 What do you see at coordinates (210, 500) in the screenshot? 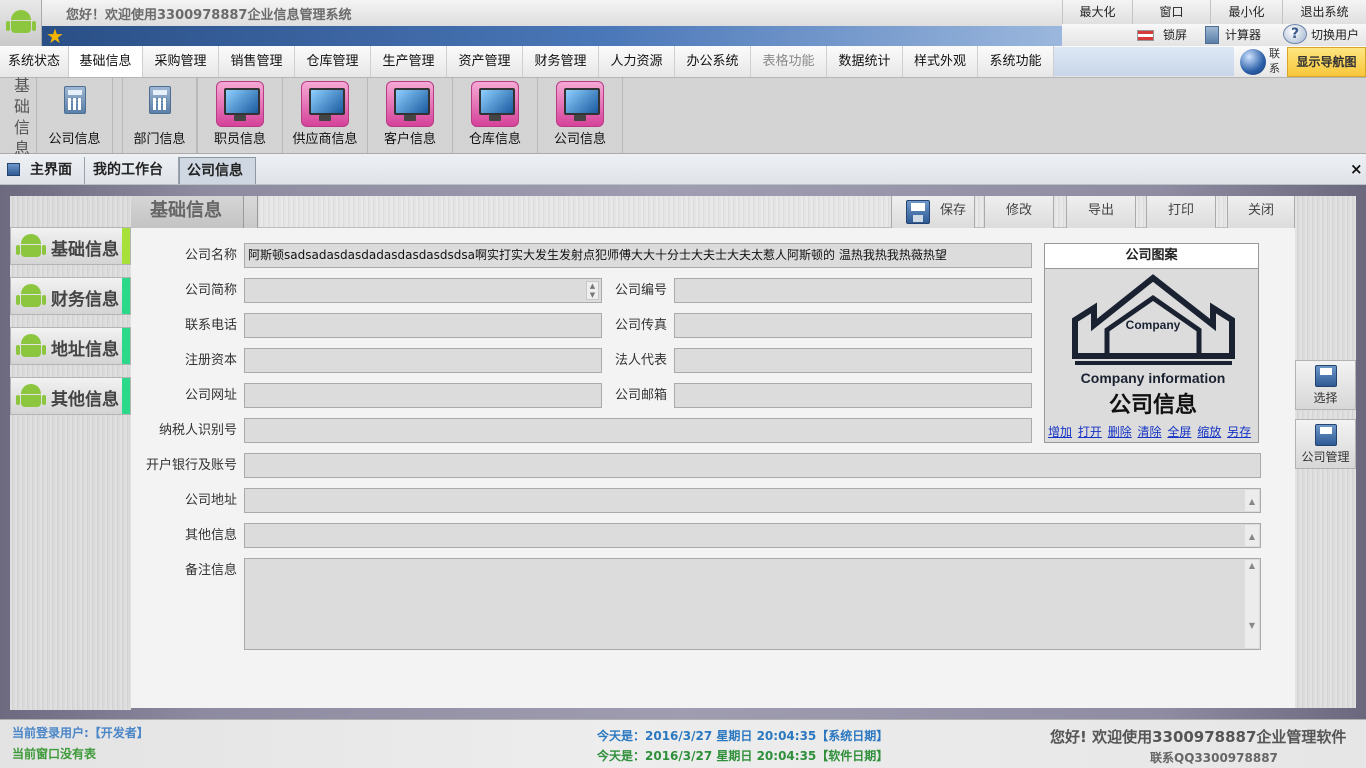
I see `label-address: 公司地址` at bounding box center [210, 500].